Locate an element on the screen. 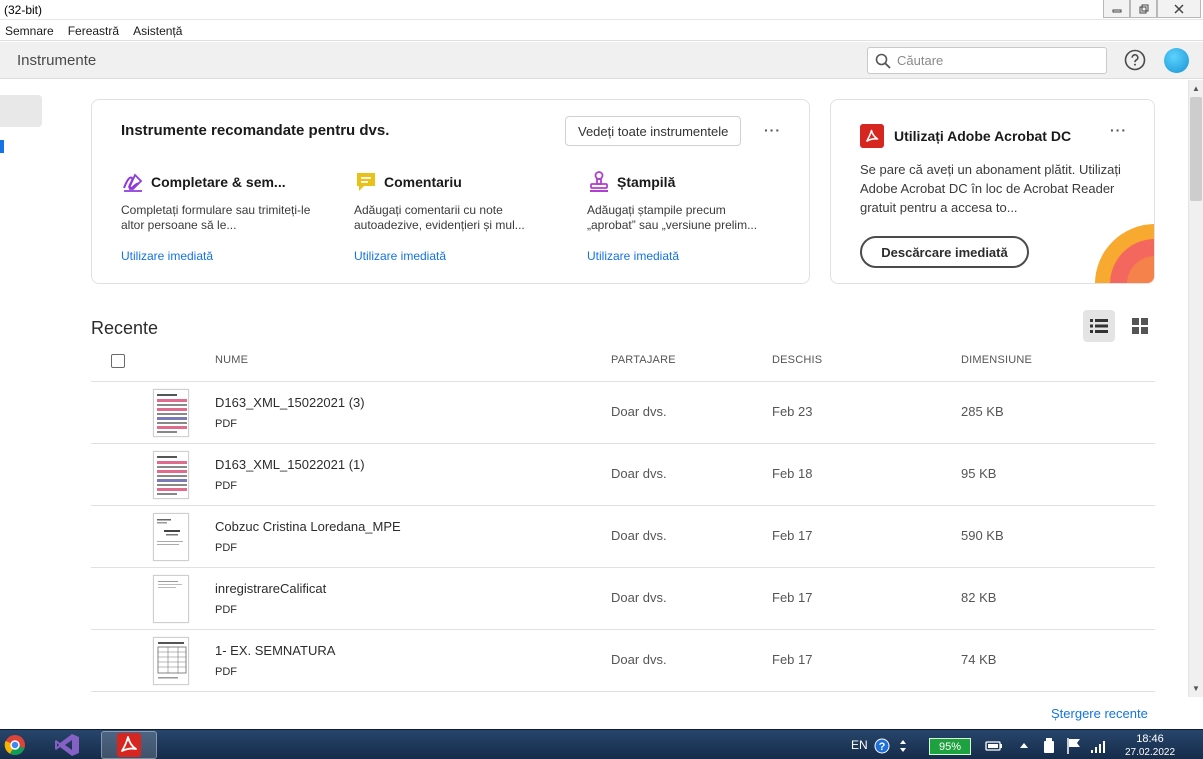  promo-title: Utilizați Adobe Acrobat DC is located at coordinates (983, 136).